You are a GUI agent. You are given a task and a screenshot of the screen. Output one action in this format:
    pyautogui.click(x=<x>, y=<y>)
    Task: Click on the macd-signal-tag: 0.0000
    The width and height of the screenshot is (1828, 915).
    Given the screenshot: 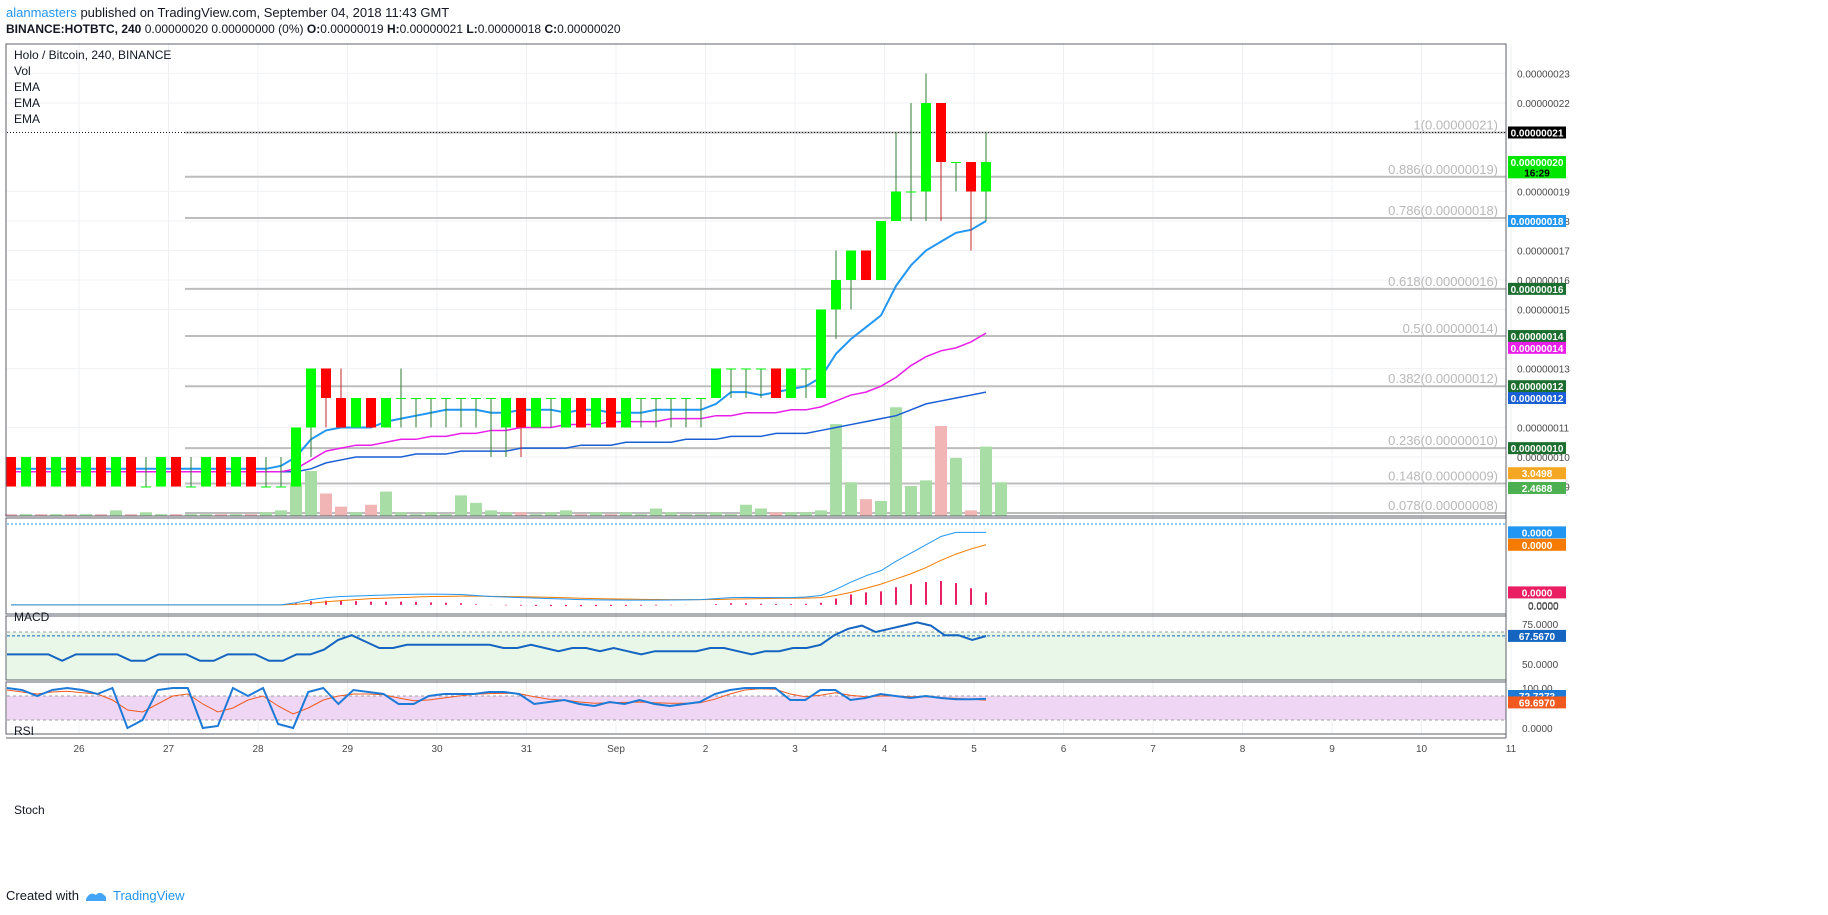 What is the action you would take?
    pyautogui.click(x=1537, y=546)
    